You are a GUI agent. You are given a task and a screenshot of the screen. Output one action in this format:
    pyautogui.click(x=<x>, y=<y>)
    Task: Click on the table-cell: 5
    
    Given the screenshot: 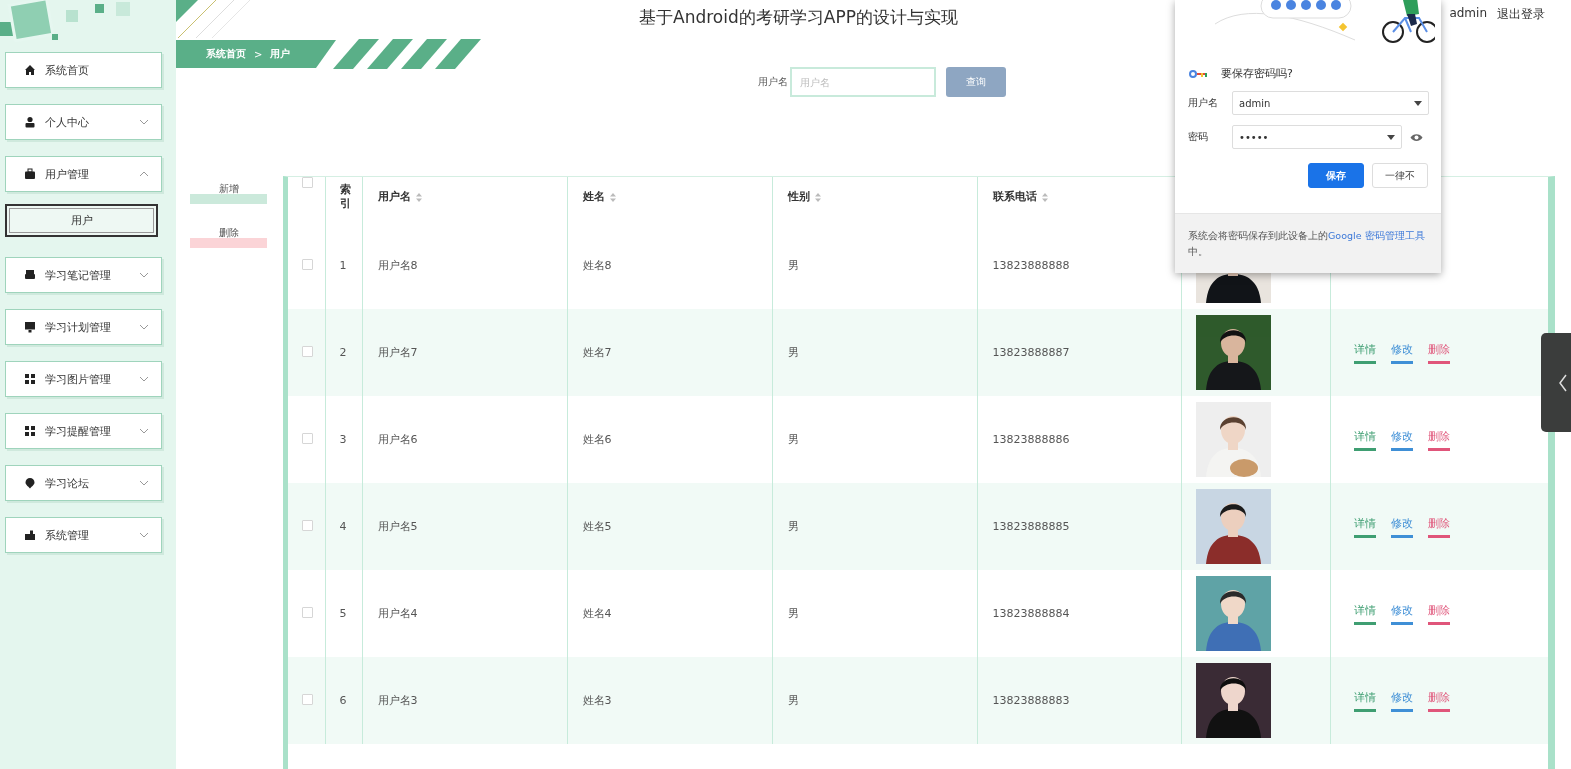 What is the action you would take?
    pyautogui.click(x=343, y=613)
    